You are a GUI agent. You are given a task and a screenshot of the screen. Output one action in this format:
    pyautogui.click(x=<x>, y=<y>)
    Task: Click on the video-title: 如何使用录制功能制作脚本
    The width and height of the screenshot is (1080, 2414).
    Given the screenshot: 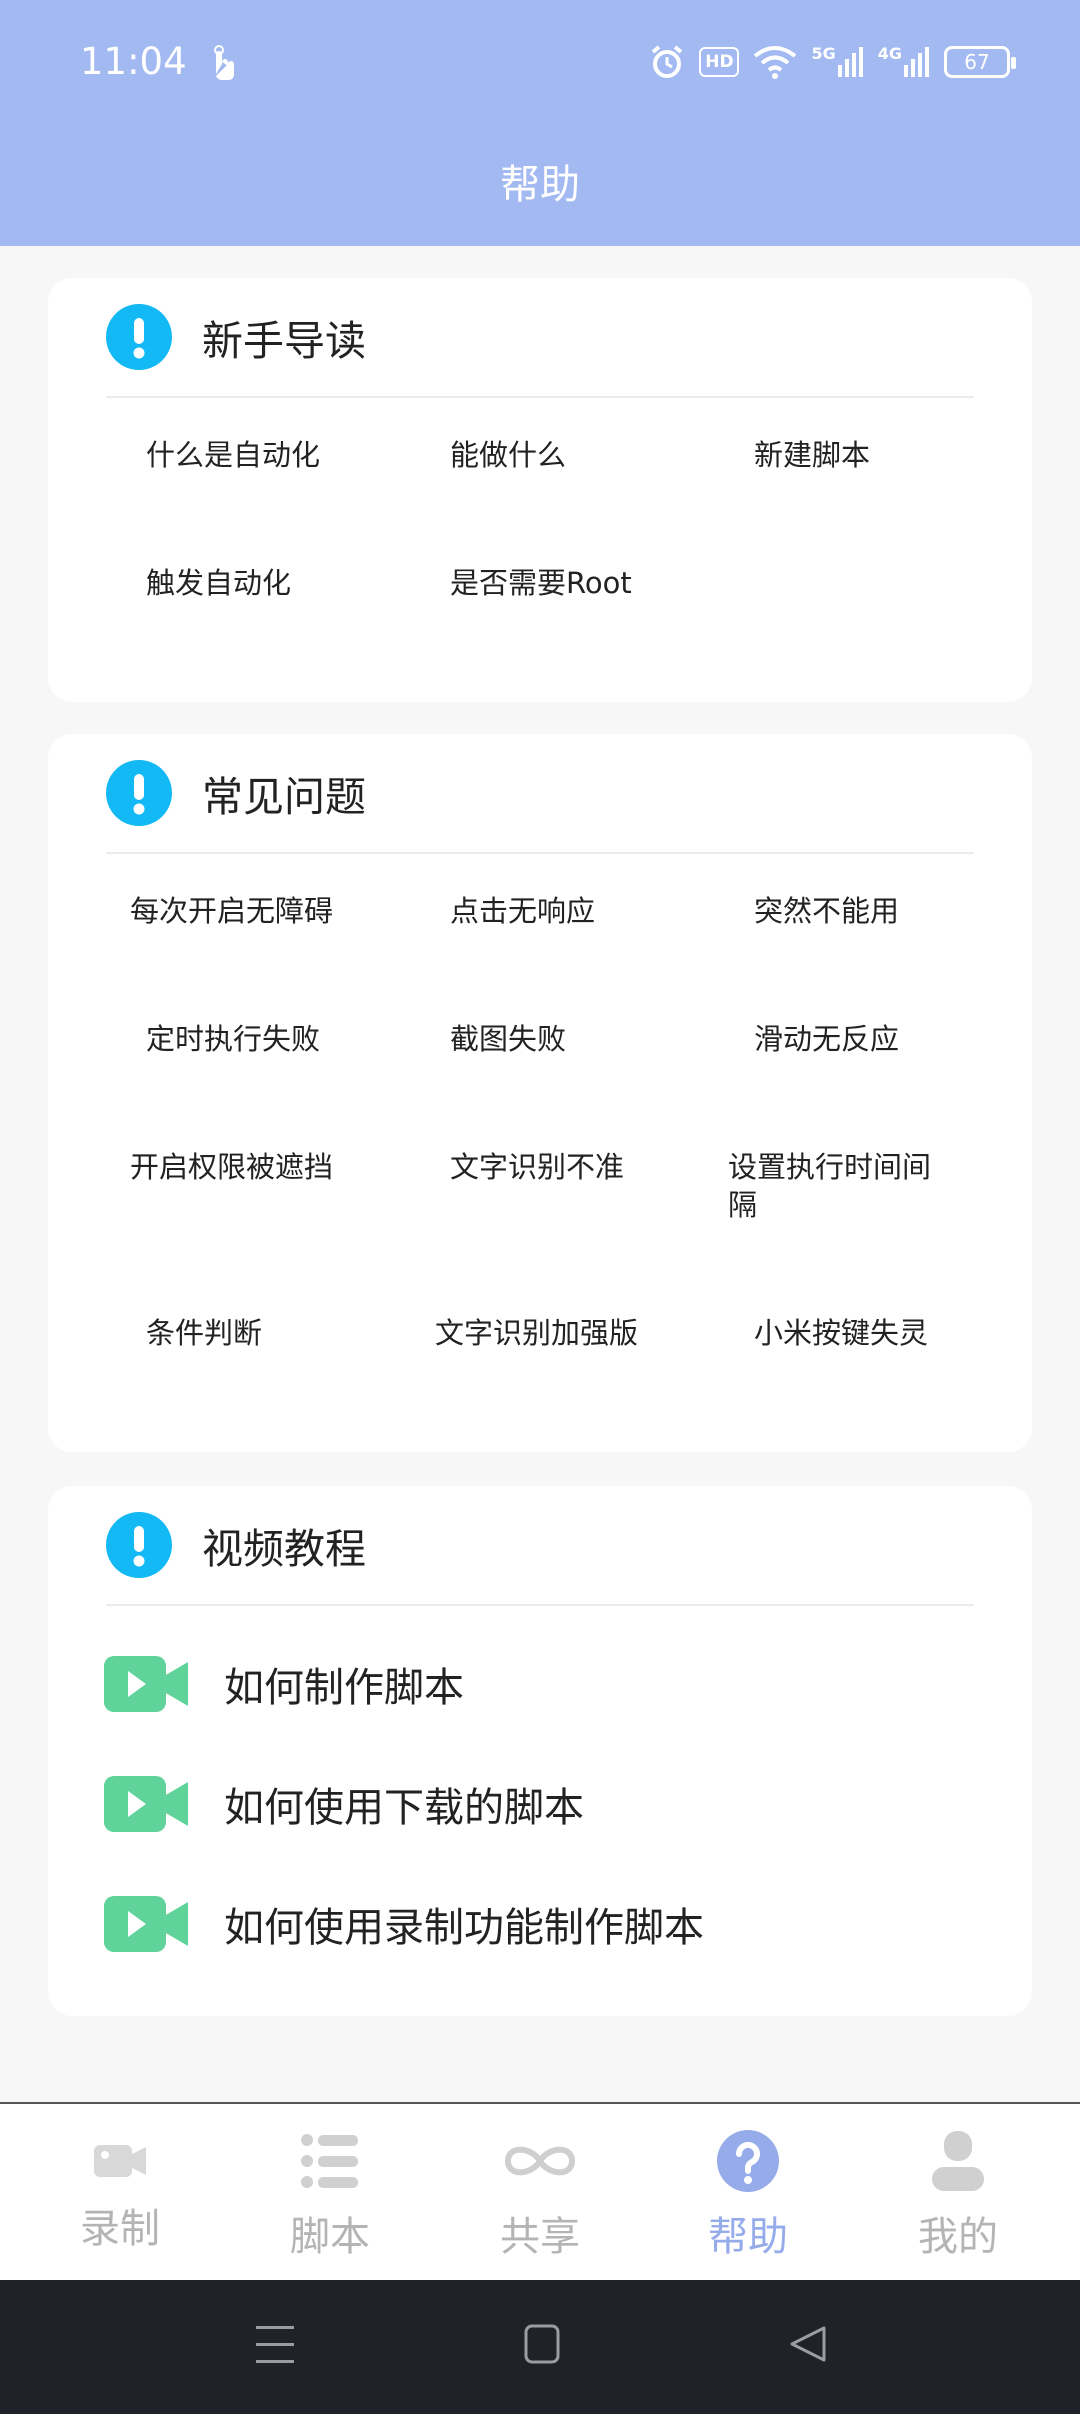 What is the action you would take?
    pyautogui.click(x=464, y=1928)
    